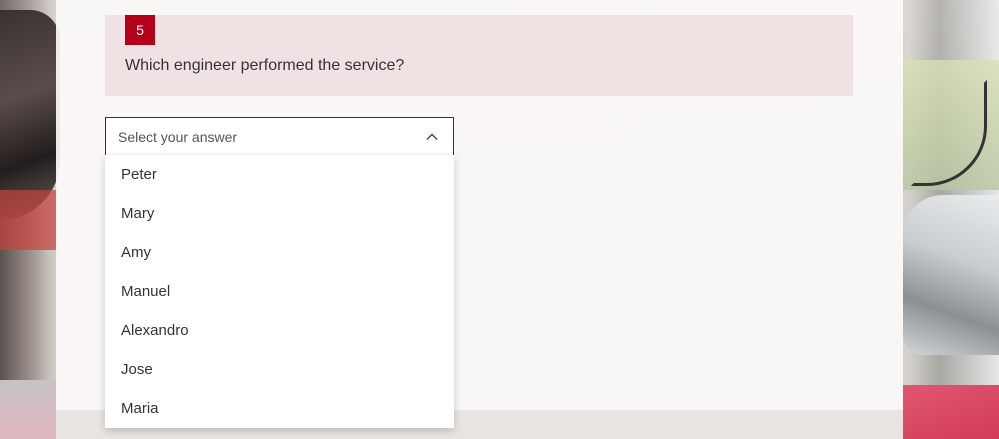  I want to click on option-peter: Peter, so click(279, 174).